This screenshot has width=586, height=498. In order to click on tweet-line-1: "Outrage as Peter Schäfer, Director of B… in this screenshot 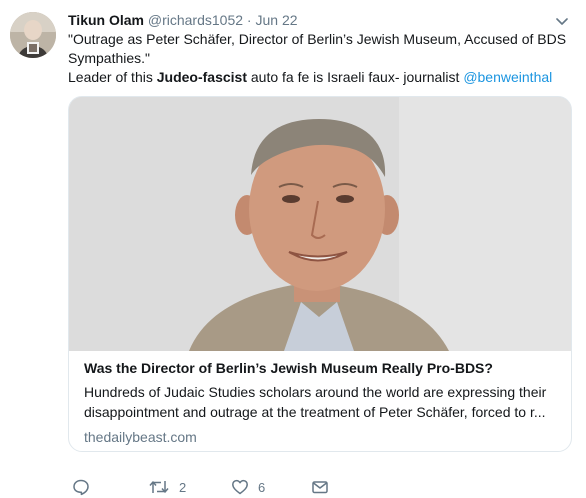, I will do `click(317, 39)`.